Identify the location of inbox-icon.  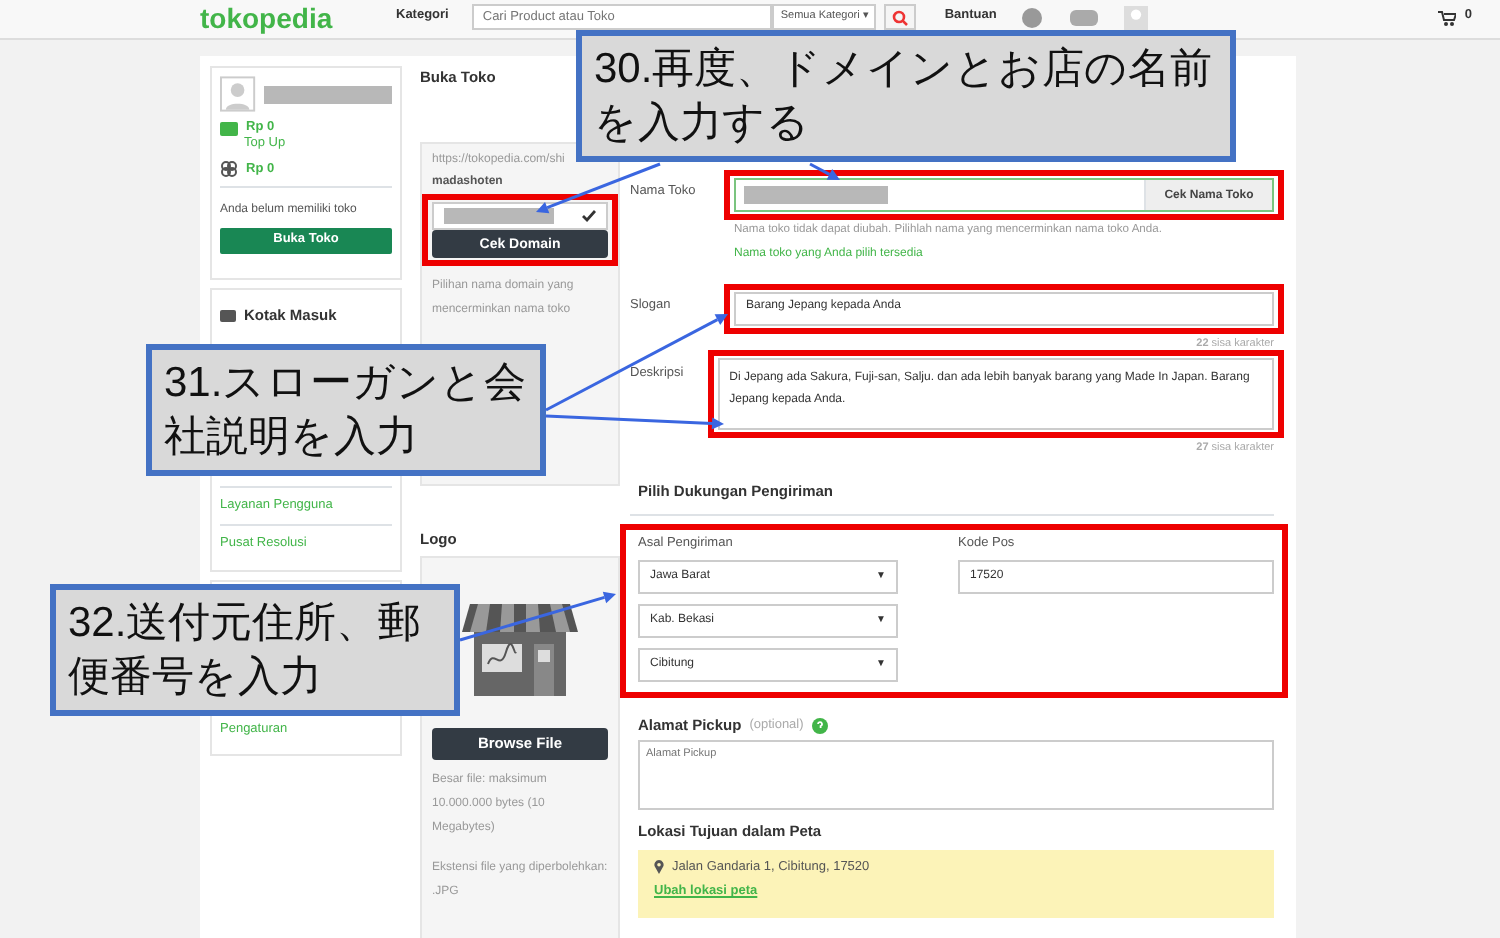
(228, 315).